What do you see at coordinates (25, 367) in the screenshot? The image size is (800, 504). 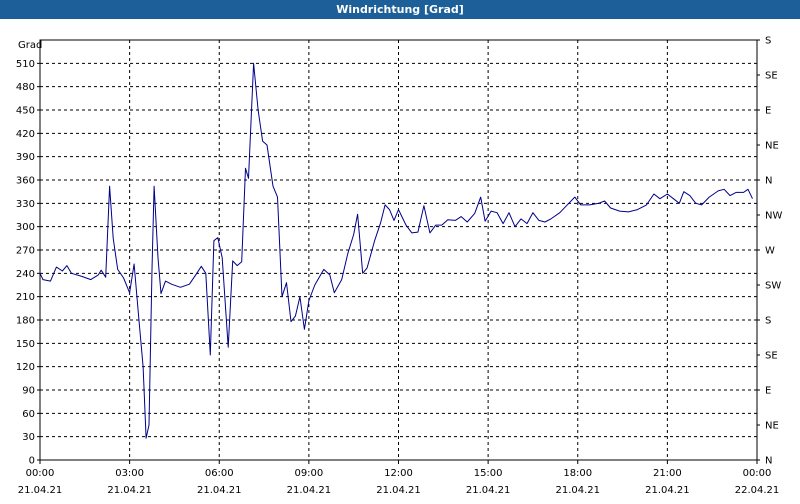 I see `y-tick-label: 120` at bounding box center [25, 367].